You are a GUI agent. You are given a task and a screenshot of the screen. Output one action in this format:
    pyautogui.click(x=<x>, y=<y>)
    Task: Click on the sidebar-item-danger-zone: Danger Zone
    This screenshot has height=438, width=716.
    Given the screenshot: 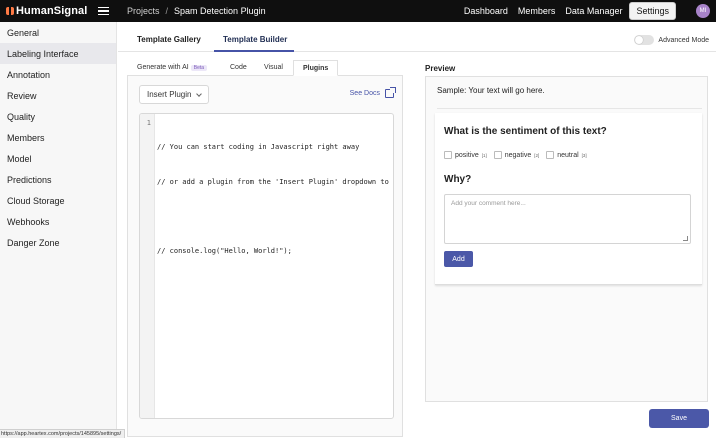 What is the action you would take?
    pyautogui.click(x=58, y=242)
    